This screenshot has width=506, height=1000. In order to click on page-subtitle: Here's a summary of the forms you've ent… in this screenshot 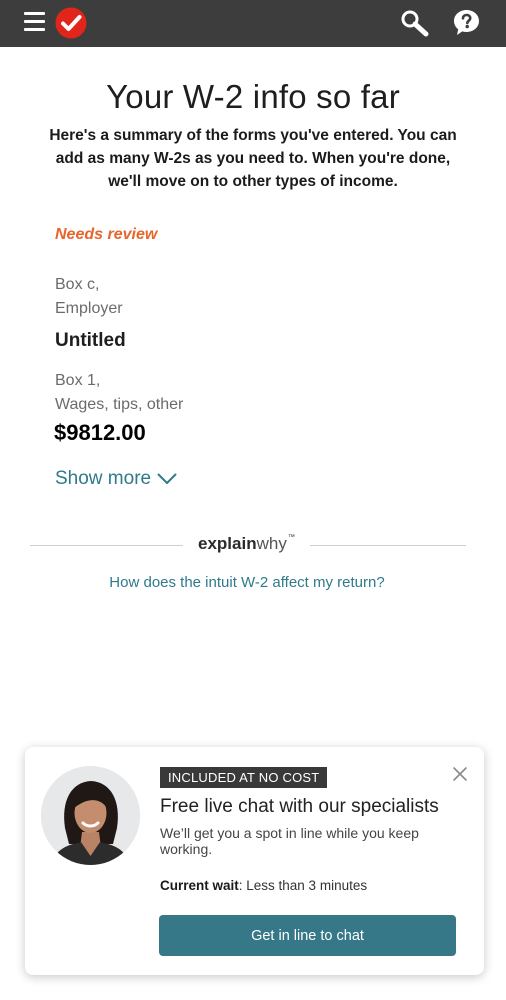, I will do `click(253, 158)`.